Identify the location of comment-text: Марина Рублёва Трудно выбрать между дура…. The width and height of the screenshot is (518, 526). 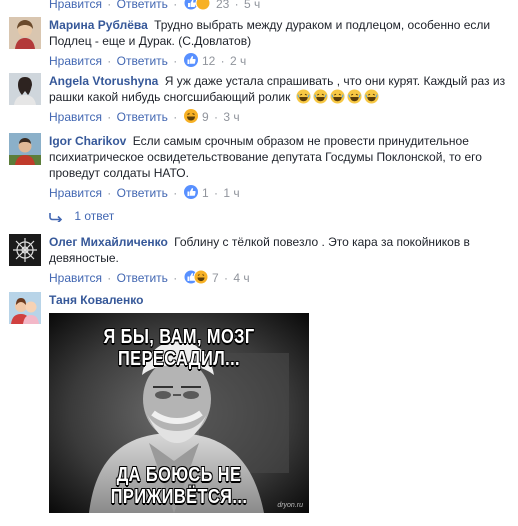
(270, 33).